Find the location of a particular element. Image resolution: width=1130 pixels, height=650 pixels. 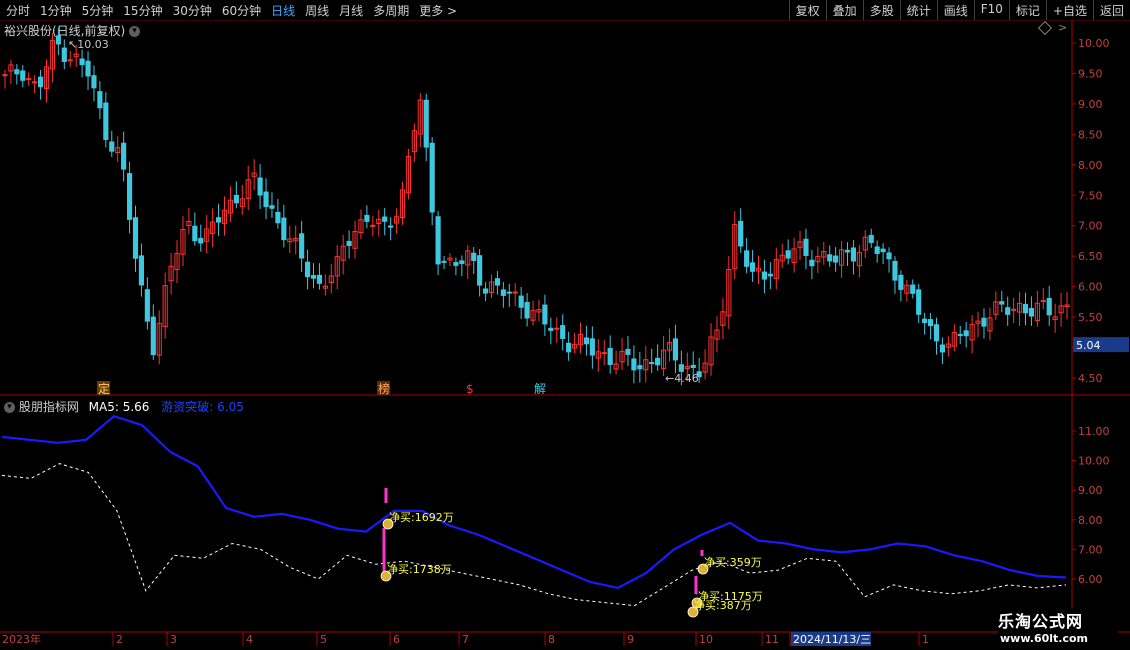

indicator-name: 股朋指标网 is located at coordinates (48, 407).